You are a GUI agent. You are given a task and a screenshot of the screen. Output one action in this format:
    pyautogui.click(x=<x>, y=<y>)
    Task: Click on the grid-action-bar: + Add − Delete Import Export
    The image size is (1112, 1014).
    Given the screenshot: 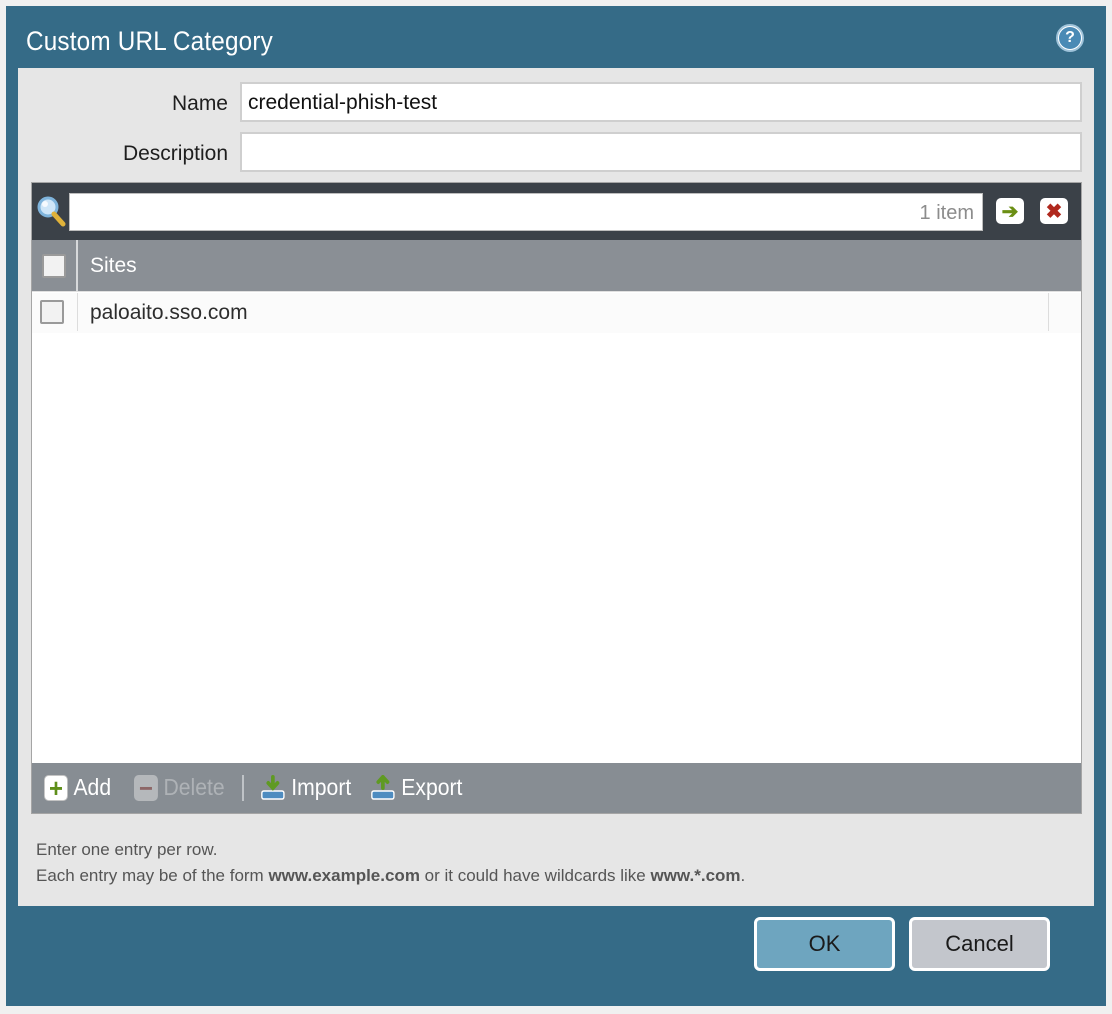 What is the action you would take?
    pyautogui.click(x=556, y=788)
    